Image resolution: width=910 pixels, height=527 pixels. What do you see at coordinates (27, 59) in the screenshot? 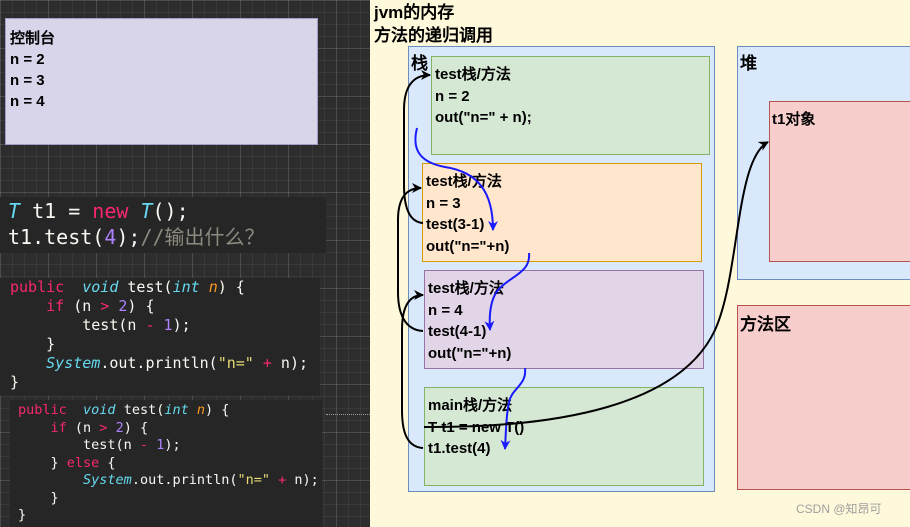
I see `console-line: n = 2` at bounding box center [27, 59].